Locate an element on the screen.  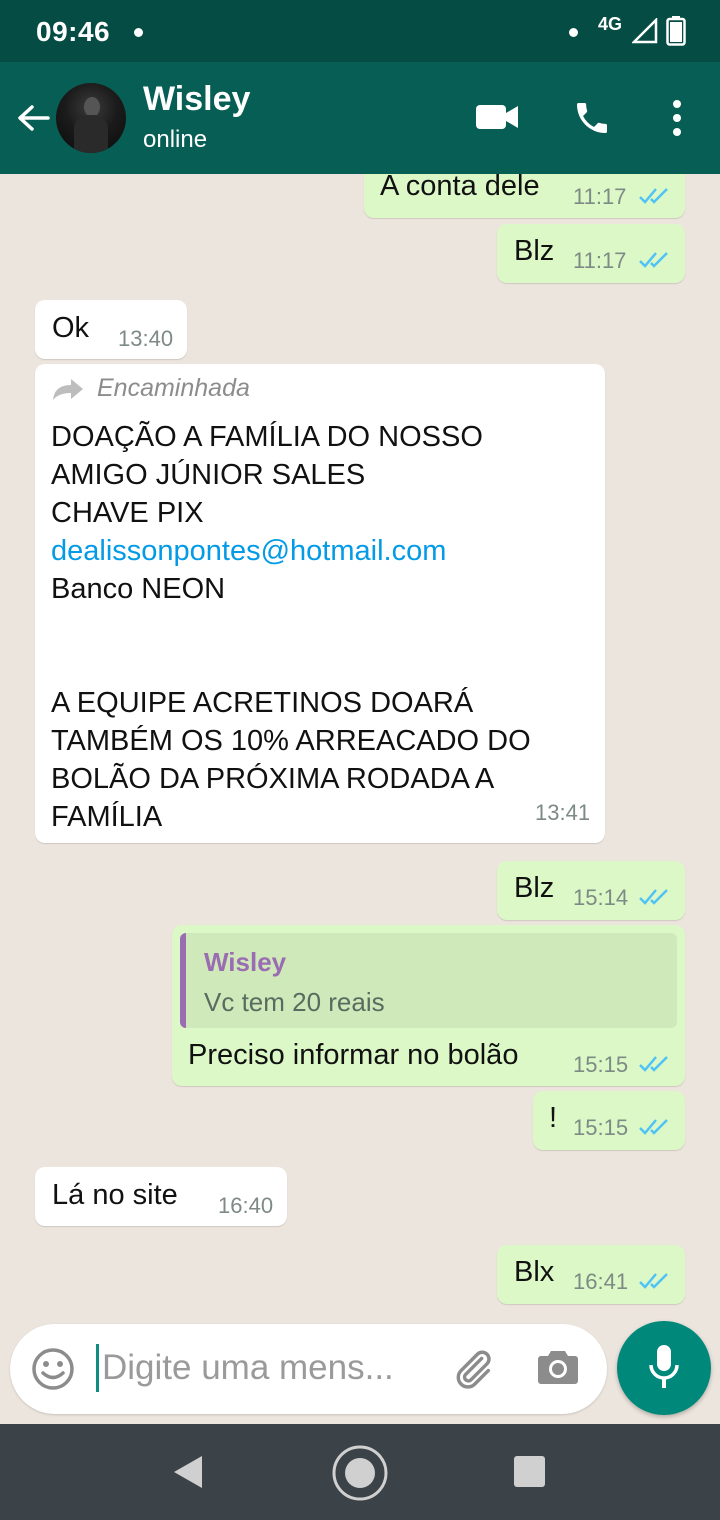
message-line: BOLÃO DA PRÓXIMA RODADA A is located at coordinates (273, 779).